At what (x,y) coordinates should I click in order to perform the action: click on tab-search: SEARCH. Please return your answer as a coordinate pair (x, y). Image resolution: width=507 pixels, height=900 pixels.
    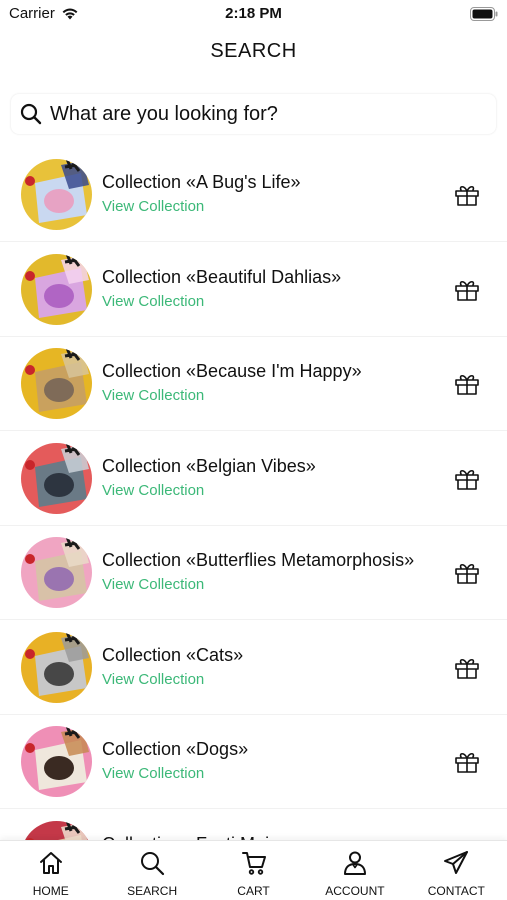
    Looking at the image, I should click on (151, 870).